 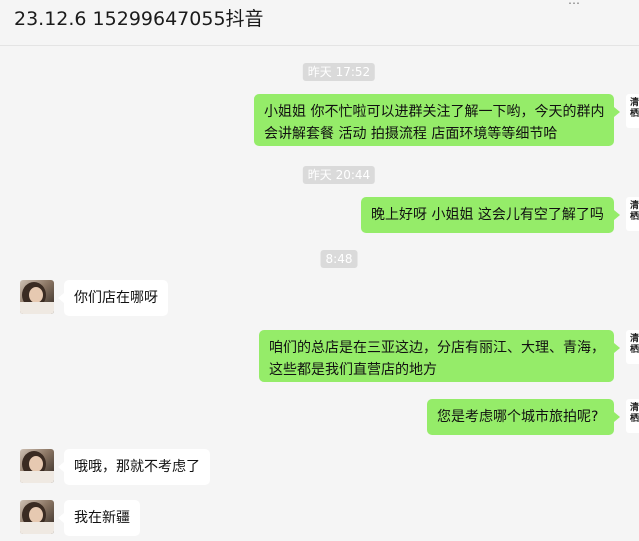 I want to click on message-line: 晚上好呀 小姐姐 这会儿有空了解了吗, so click(x=487, y=215).